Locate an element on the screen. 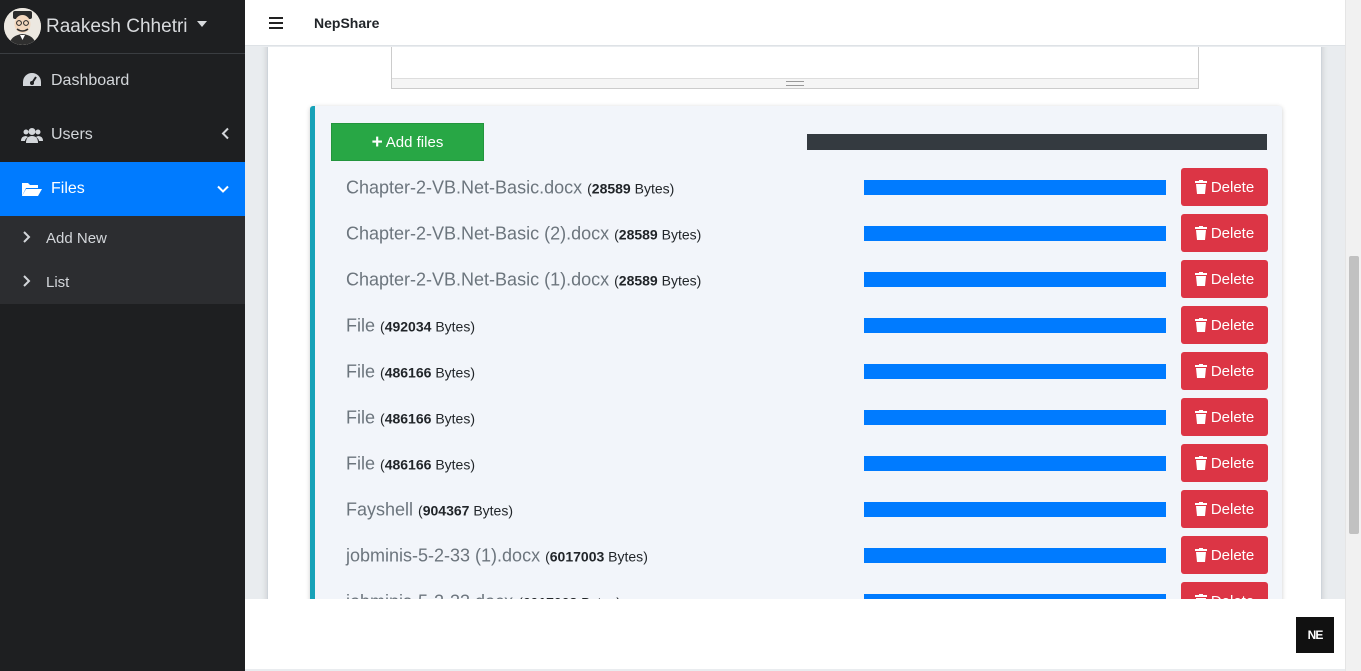 The height and width of the screenshot is (671, 1361). file-name-text: Chapter-2-VB.Net-Basic.docx is located at coordinates (464, 187).